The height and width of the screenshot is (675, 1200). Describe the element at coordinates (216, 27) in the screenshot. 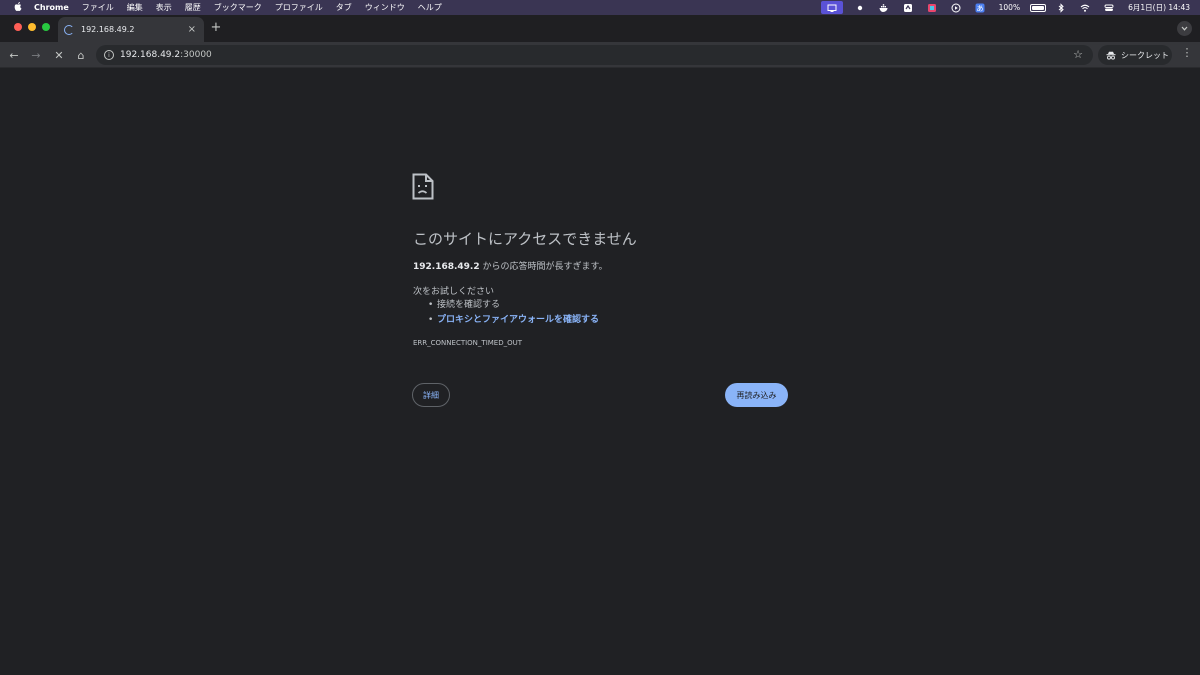

I see `new-tab-button: +` at that location.